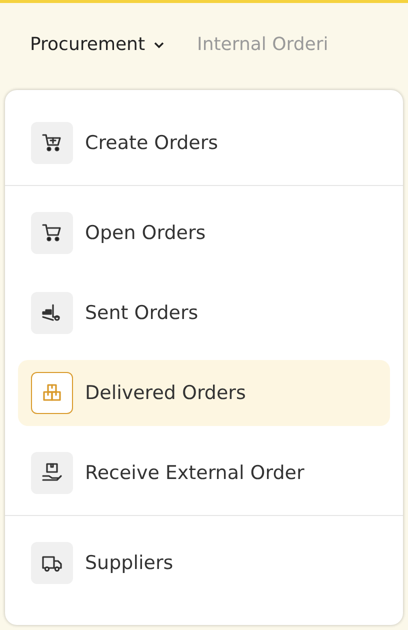 This screenshot has width=408, height=630. I want to click on menu-item: Open Orders, so click(204, 233).